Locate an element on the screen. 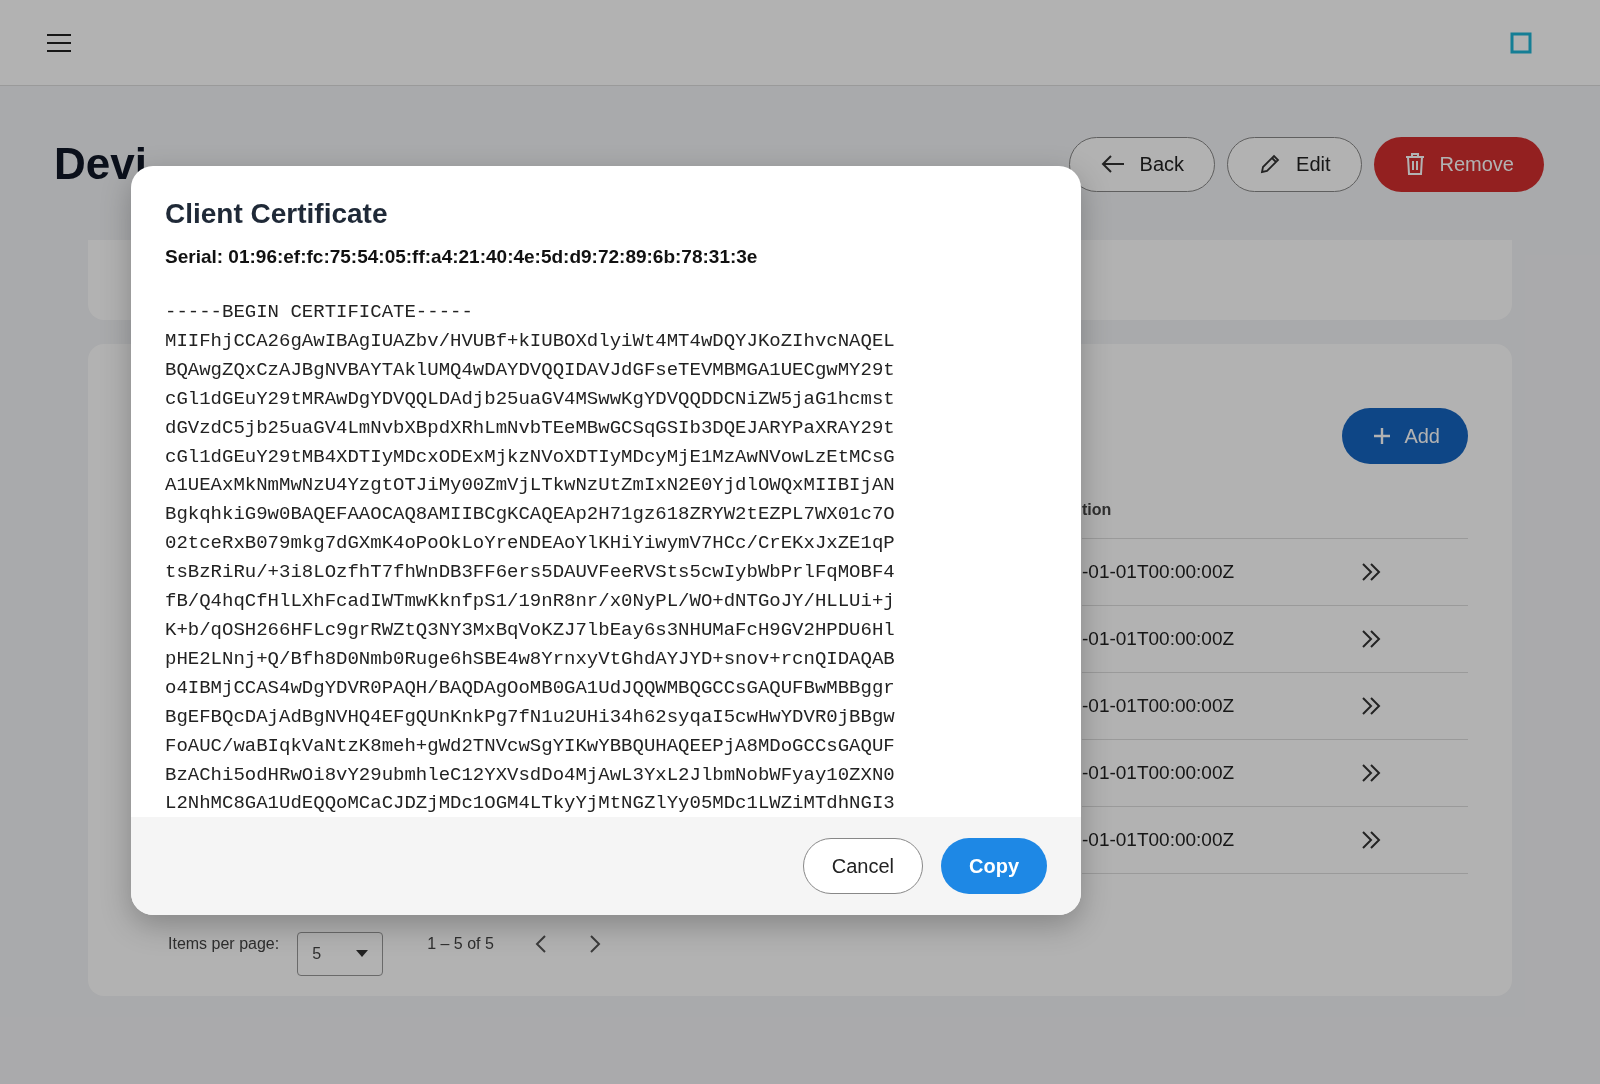 The height and width of the screenshot is (1084, 1600). certificate-line: BQAwgZQxCzAJBgNVBAYTAklUMQ4wDAYDVQQIDAVJdGFseTEVMBMGA1UECgwMY29t is located at coordinates (530, 370).